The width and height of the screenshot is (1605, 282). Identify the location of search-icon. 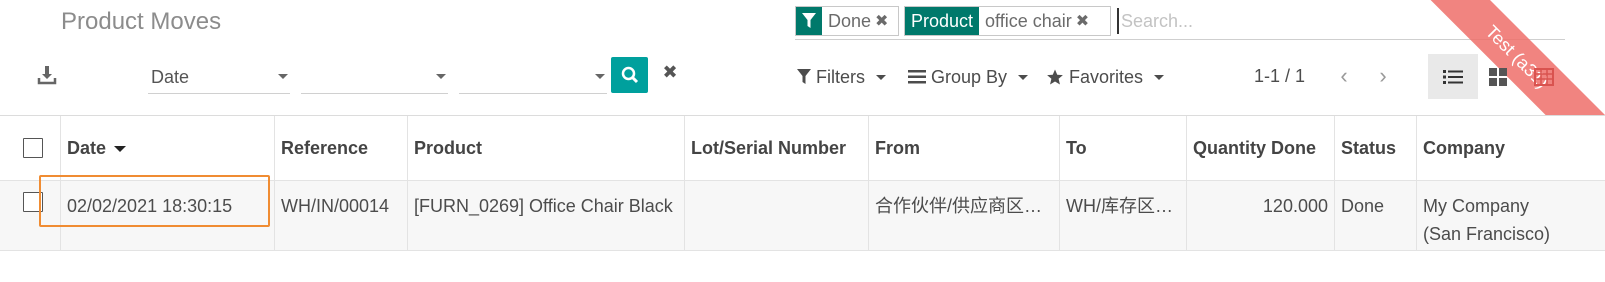
(629, 75).